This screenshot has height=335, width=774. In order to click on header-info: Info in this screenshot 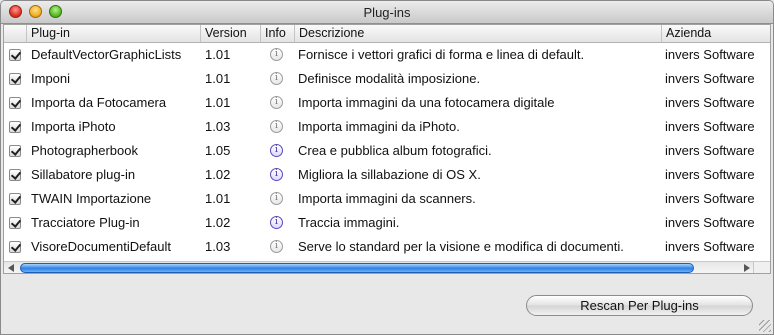, I will do `click(278, 33)`.